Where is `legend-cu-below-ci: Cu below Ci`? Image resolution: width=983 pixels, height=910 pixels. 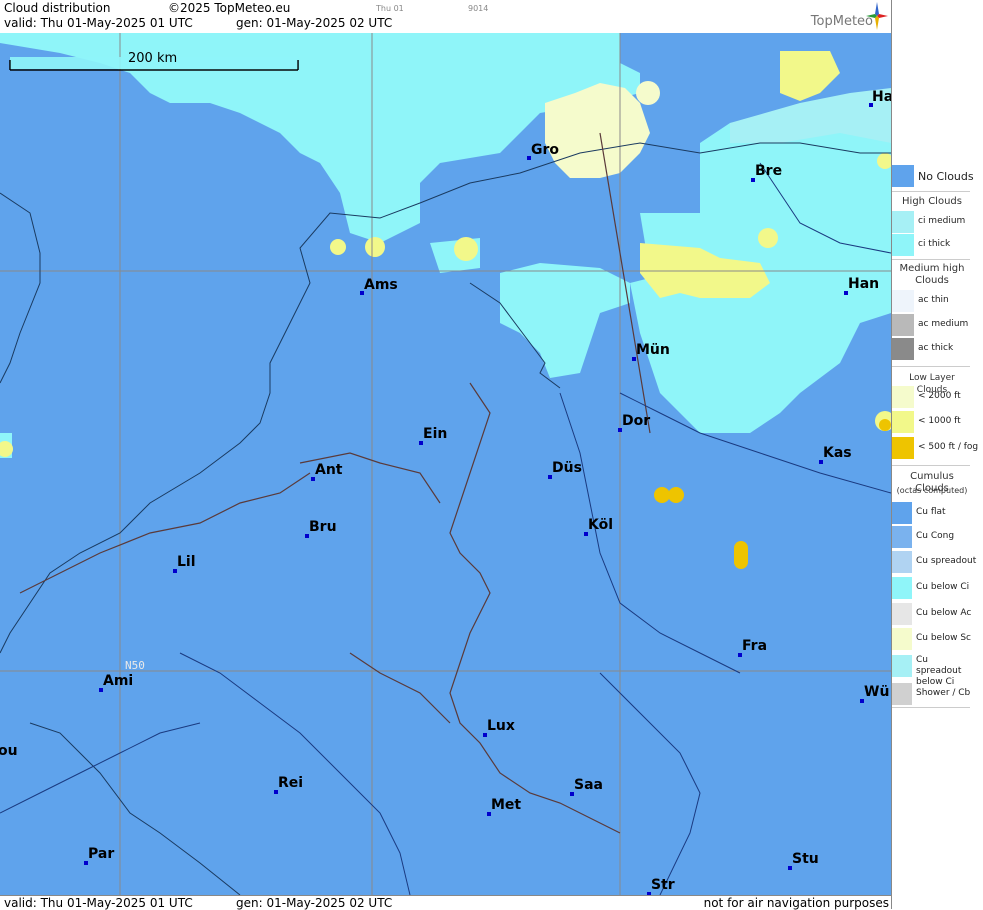
legend-cu-below-ci: Cu below Ci is located at coordinates (932, 588).